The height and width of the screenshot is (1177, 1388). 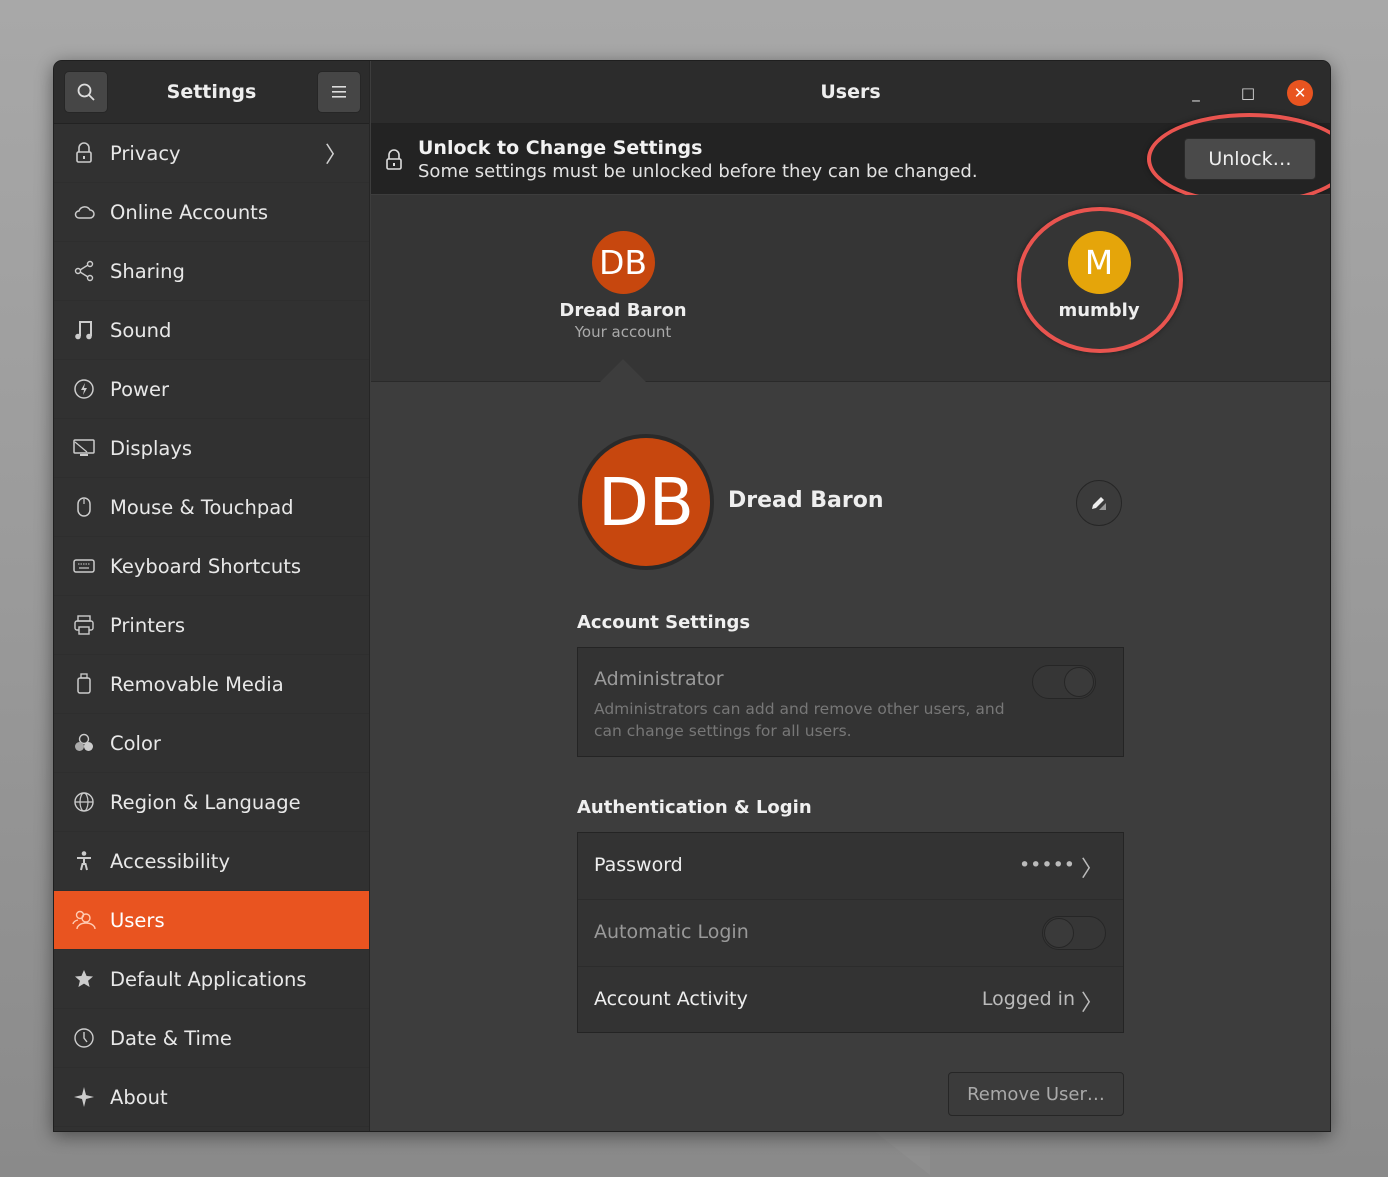 I want to click on sidebar-item-printers: Printers, so click(x=211, y=625).